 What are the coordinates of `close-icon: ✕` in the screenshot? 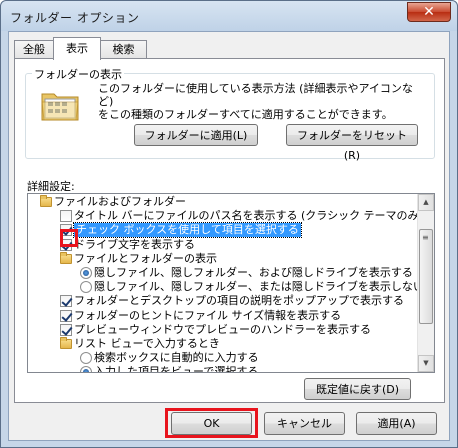 It's located at (429, 12).